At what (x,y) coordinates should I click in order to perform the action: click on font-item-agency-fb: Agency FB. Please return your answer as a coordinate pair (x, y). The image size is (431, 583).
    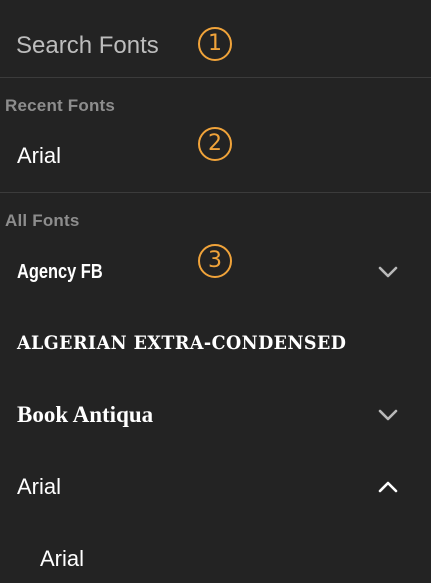
    Looking at the image, I should click on (215, 272).